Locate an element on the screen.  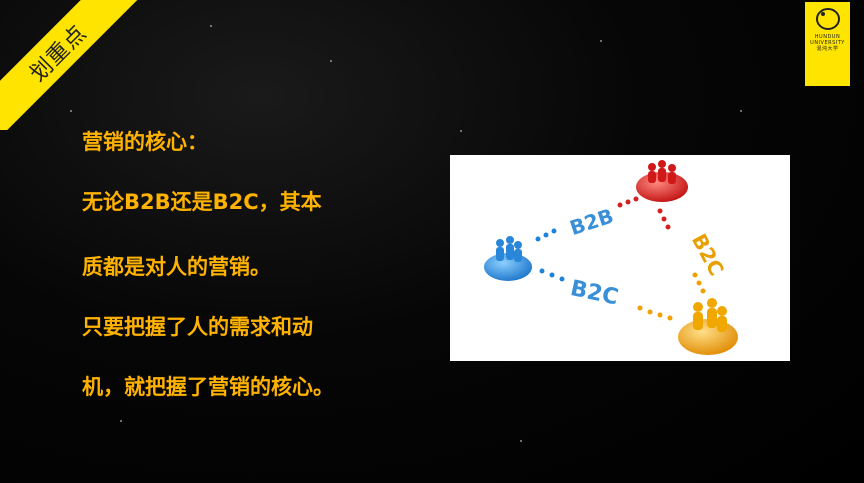
ribbon-label: 划重点 is located at coordinates (73, 65).